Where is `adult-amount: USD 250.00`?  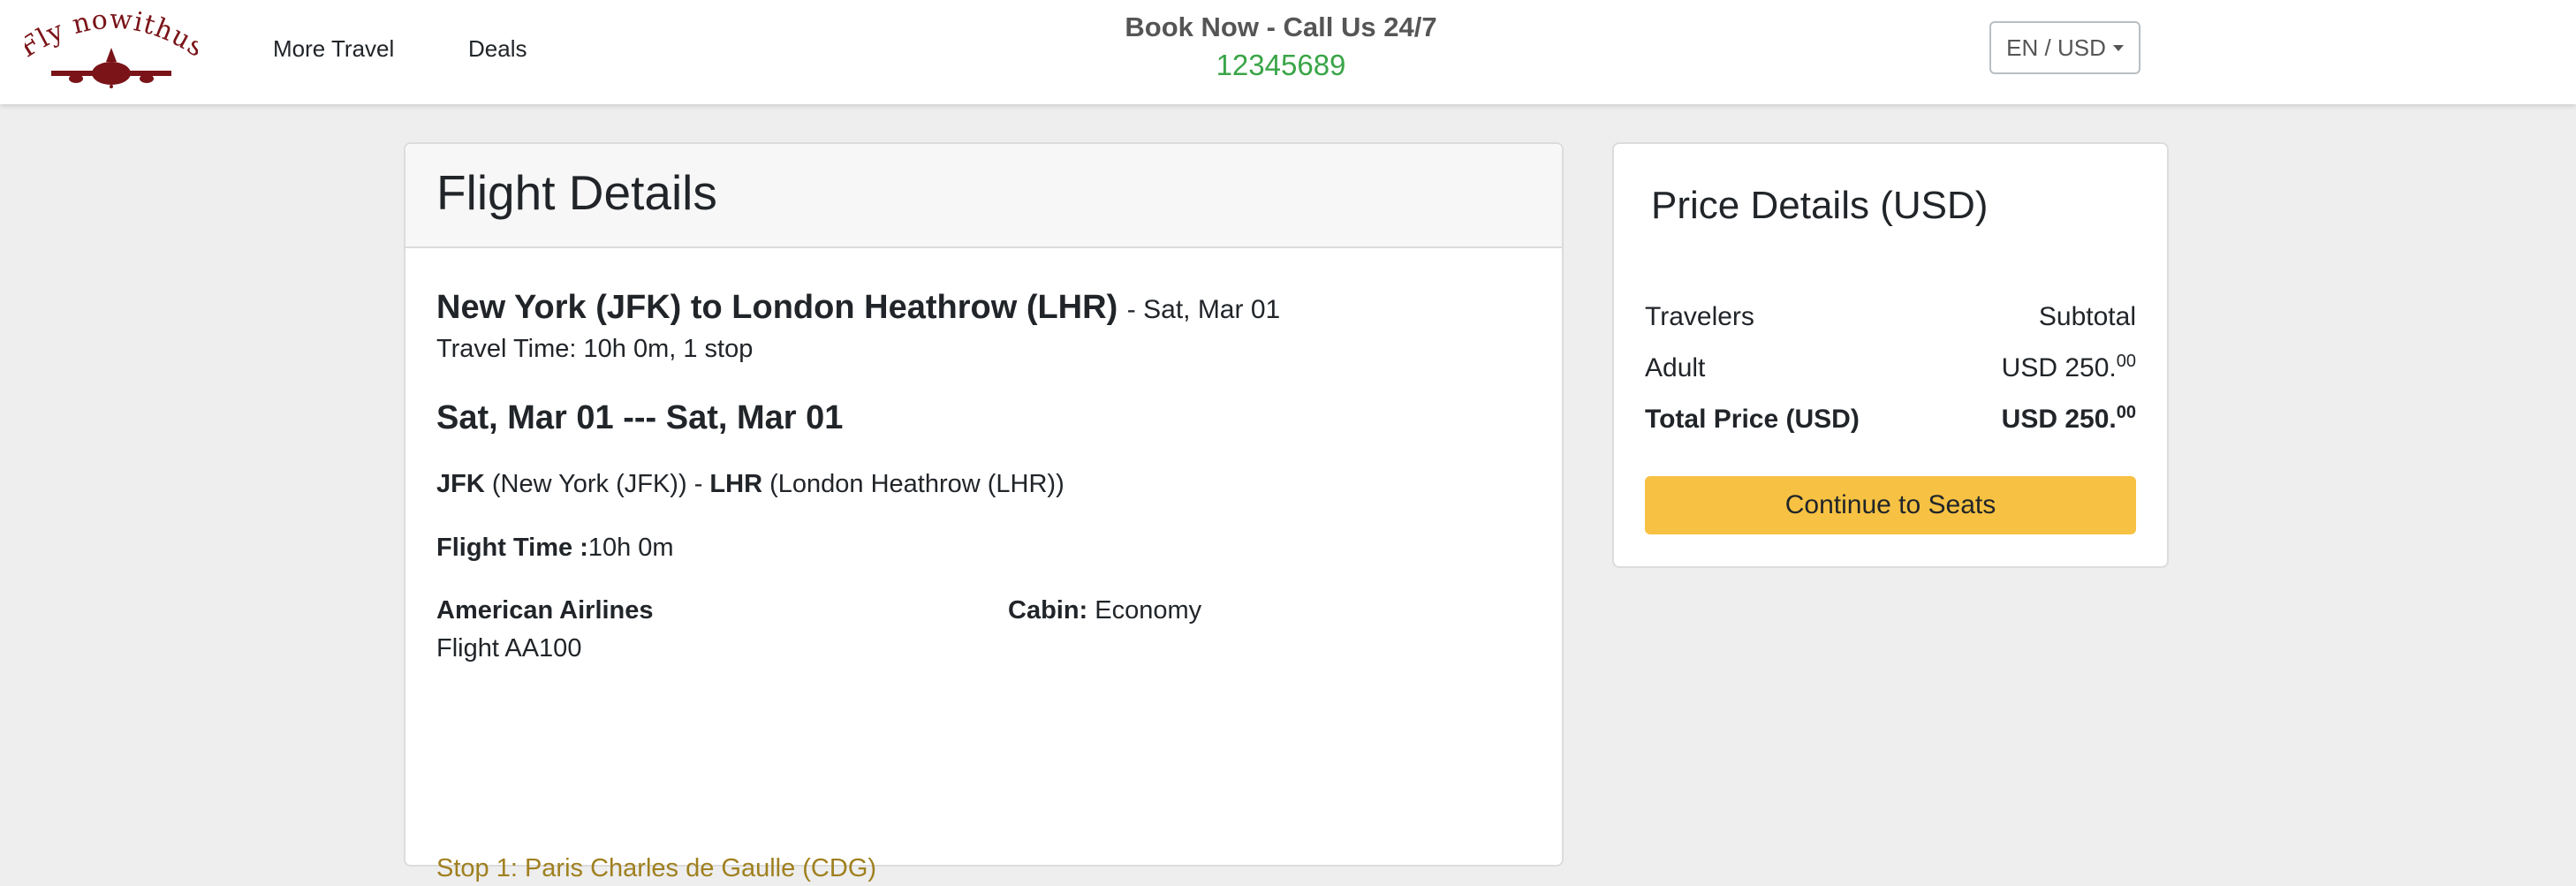 adult-amount: USD 250.00 is located at coordinates (2069, 368).